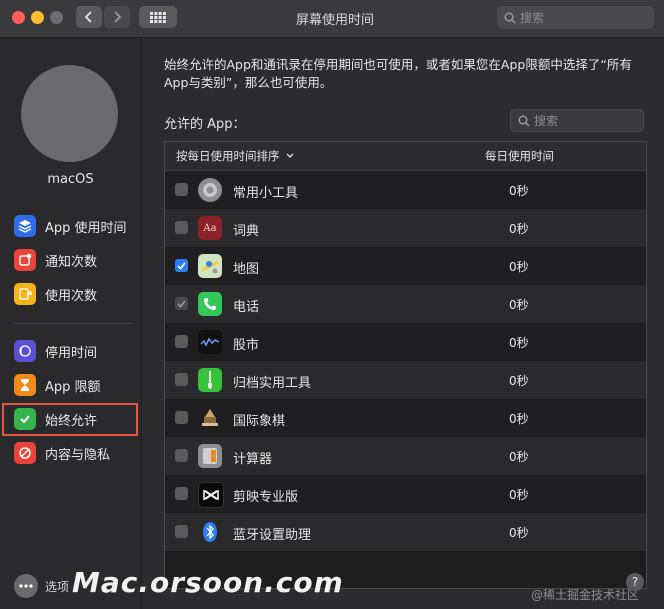  I want to click on app-name: 归档实用工具, so click(272, 383).